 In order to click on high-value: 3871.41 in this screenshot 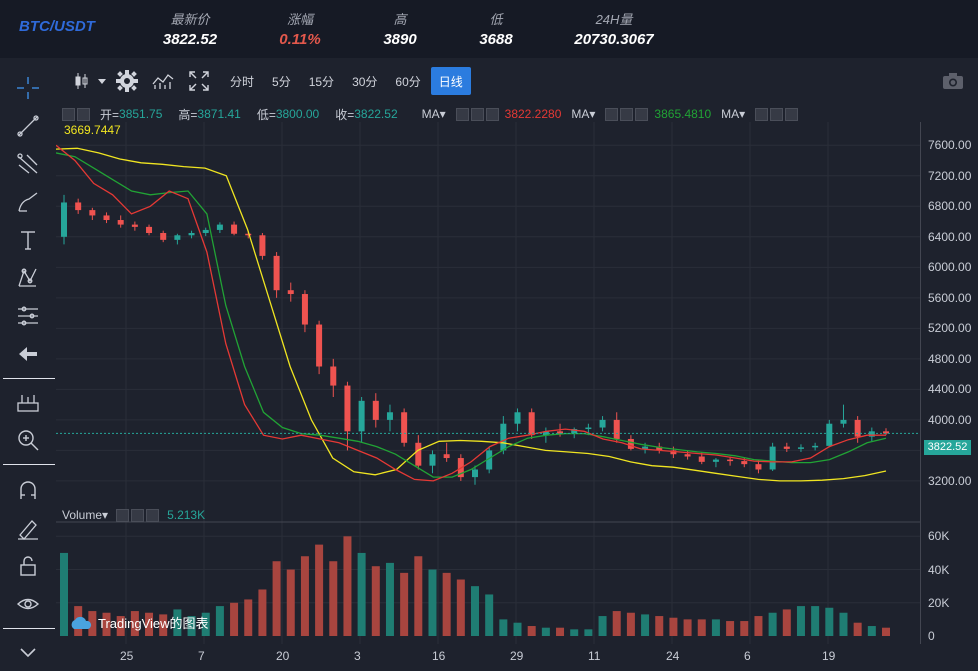, I will do `click(219, 114)`.